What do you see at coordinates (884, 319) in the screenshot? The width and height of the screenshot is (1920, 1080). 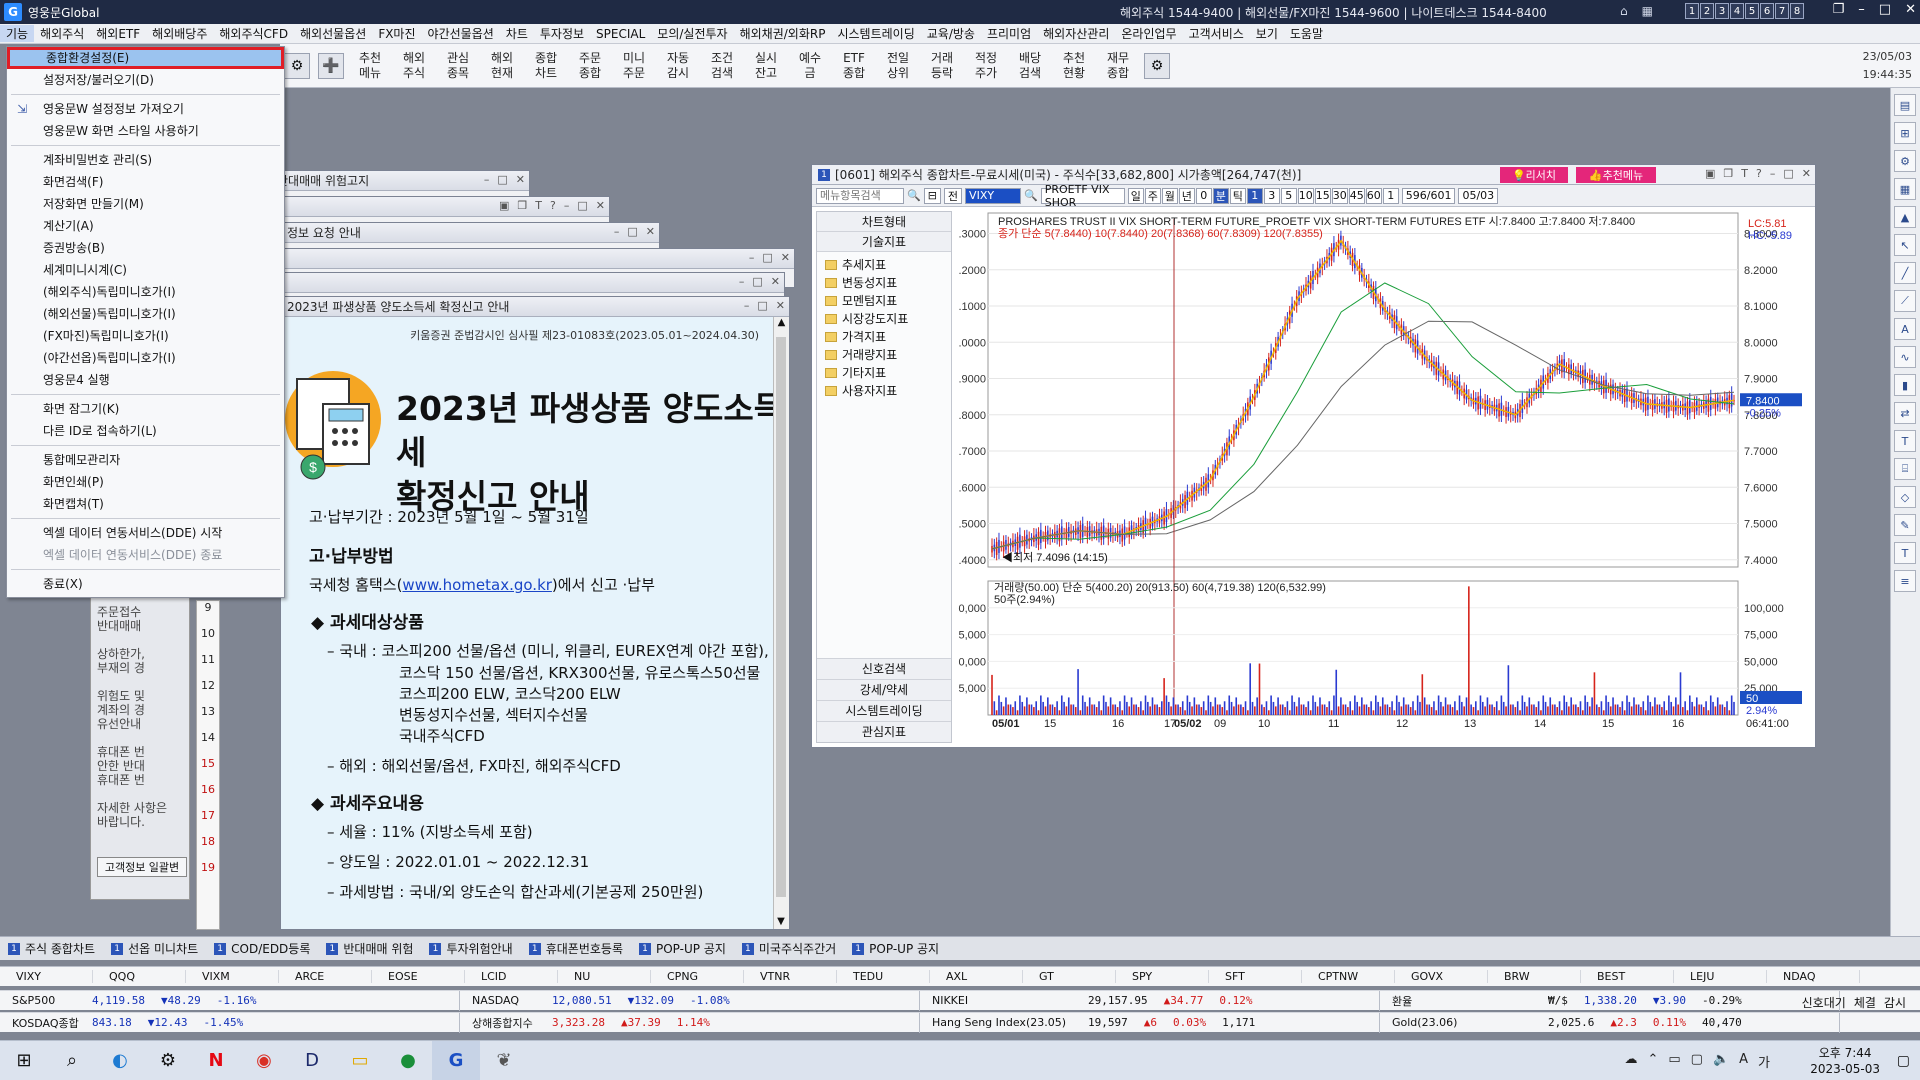 I see `indicator-folder: 시장강도지표` at bounding box center [884, 319].